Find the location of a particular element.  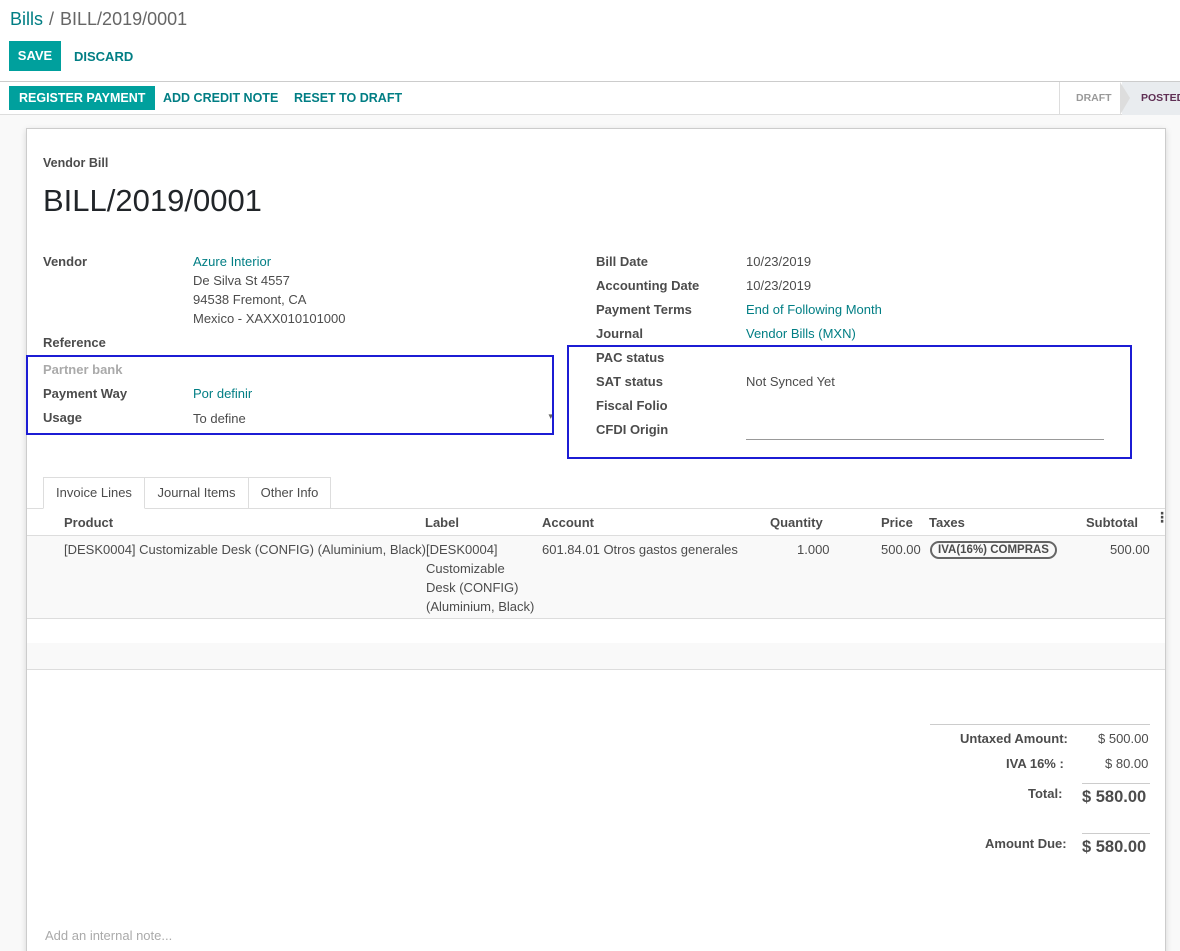

iva-value: $ 80.00 is located at coordinates (1127, 763).